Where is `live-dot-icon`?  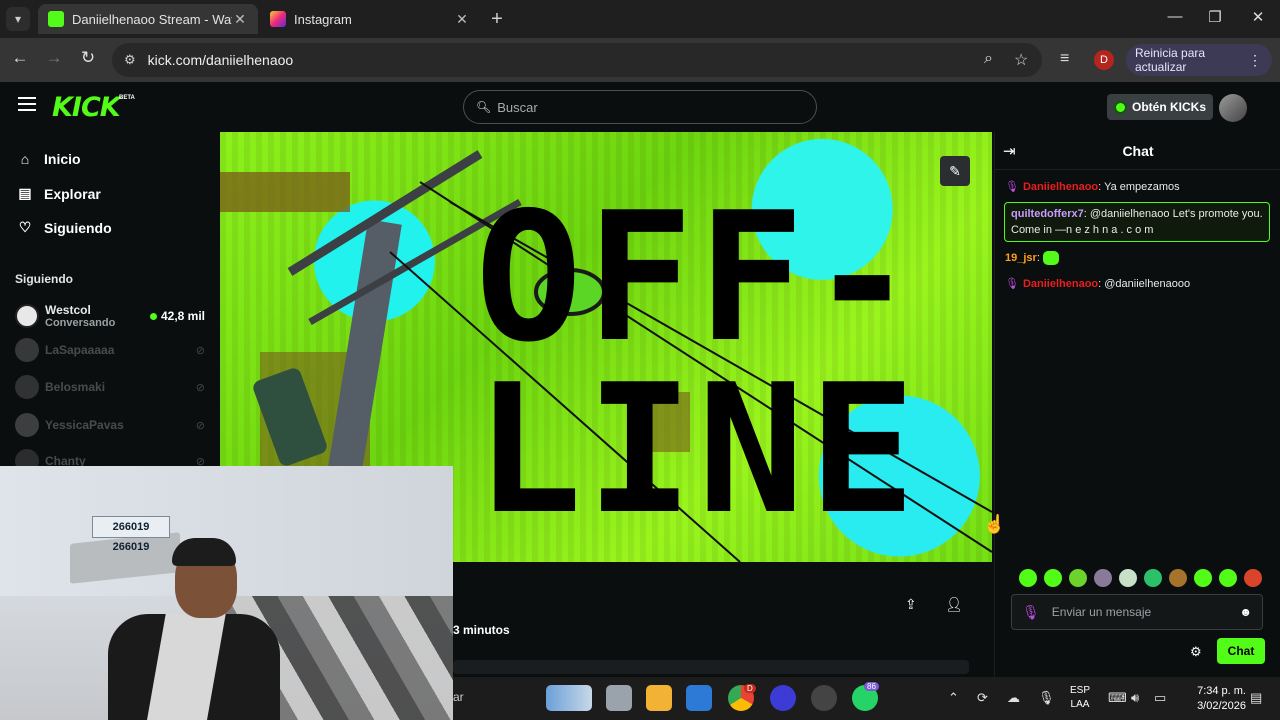
live-dot-icon is located at coordinates (153, 316).